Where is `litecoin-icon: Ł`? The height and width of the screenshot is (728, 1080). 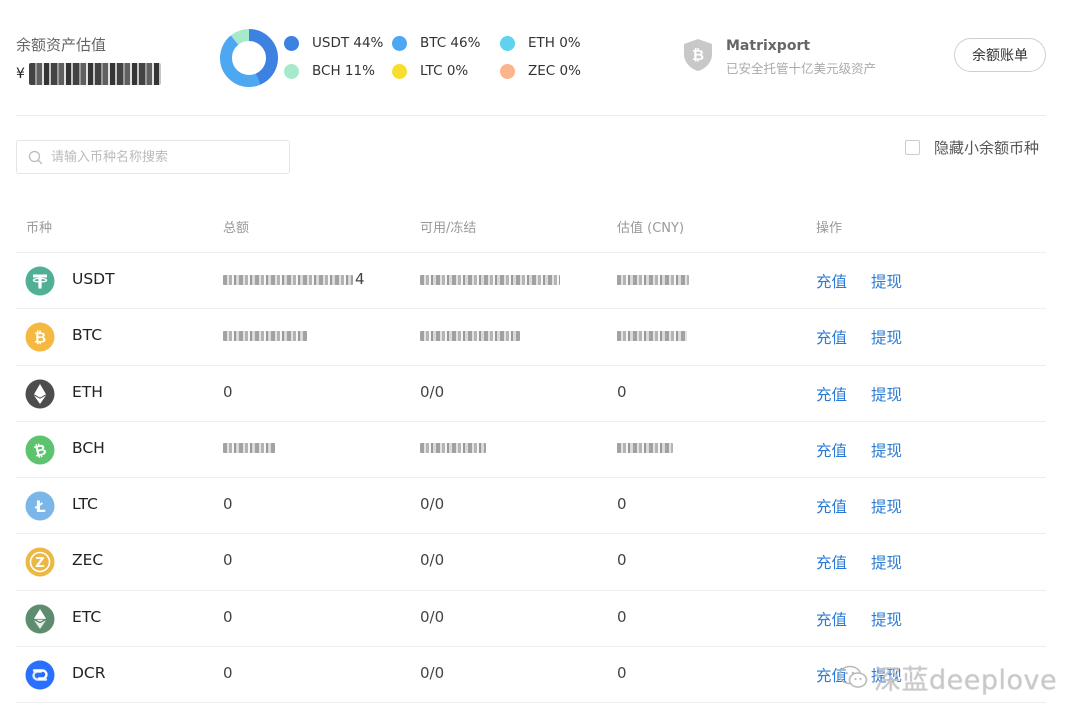 litecoin-icon: Ł is located at coordinates (40, 506).